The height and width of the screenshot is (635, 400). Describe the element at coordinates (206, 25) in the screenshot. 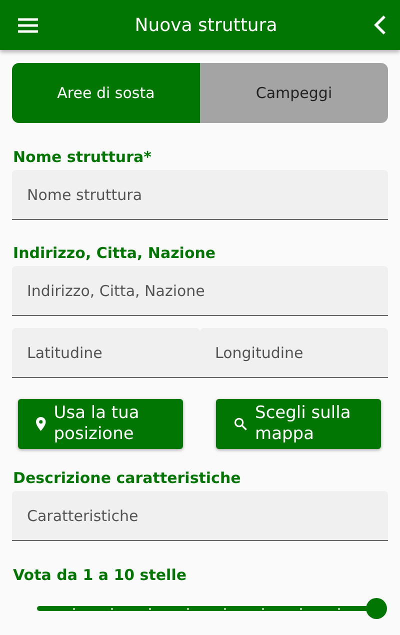

I see `app-bar-title: Nuova struttura` at that location.